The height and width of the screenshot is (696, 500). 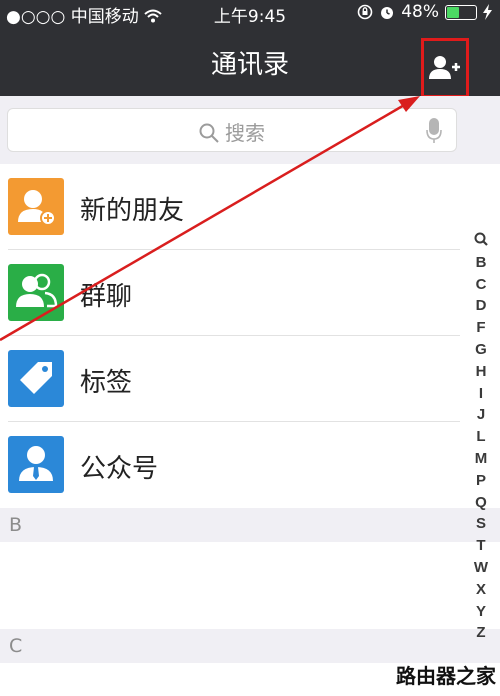 I want to click on index-letter-j: J, so click(x=481, y=417).